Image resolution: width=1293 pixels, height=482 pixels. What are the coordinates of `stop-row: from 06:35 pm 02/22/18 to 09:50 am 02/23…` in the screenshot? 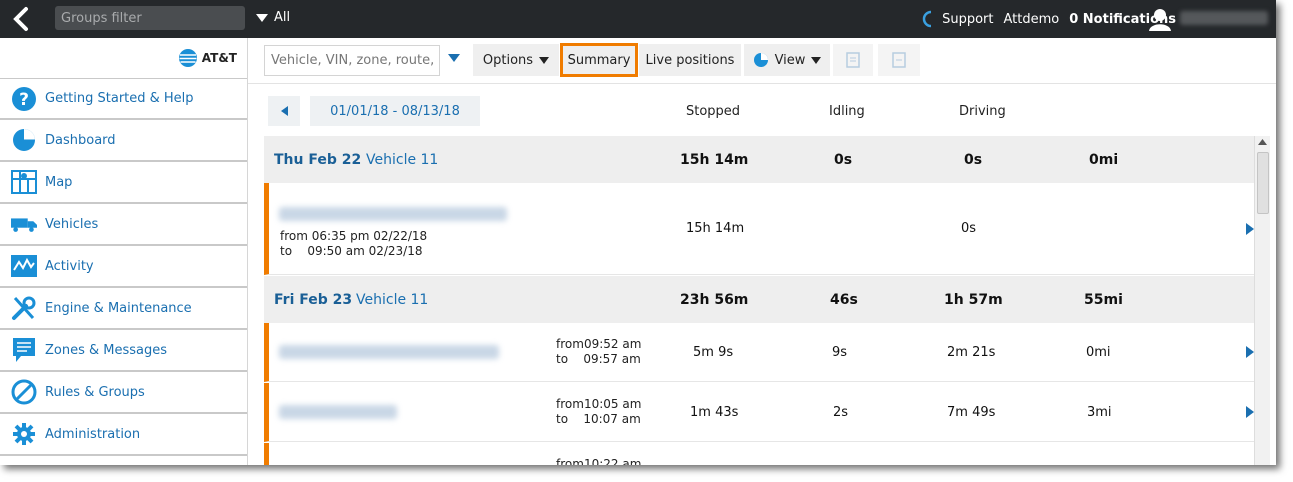 It's located at (759, 229).